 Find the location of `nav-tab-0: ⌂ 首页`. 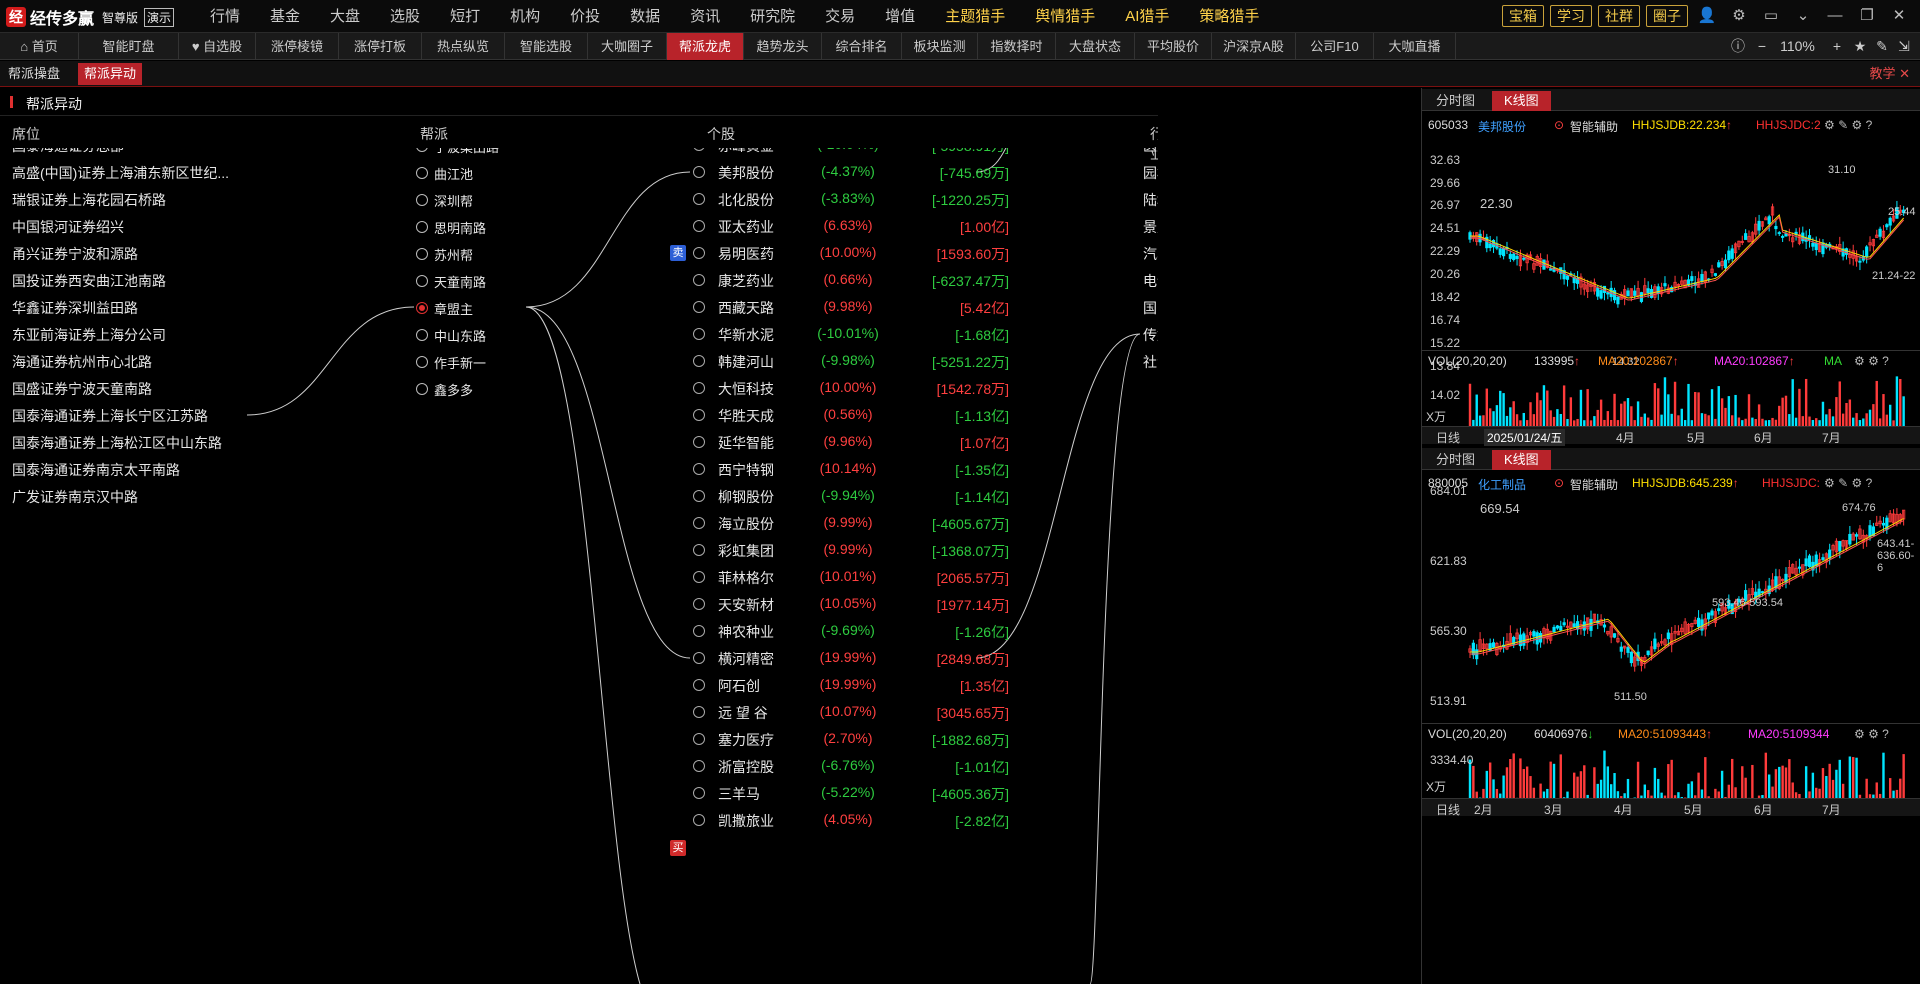

nav-tab-0: ⌂ 首页 is located at coordinates (39, 46).